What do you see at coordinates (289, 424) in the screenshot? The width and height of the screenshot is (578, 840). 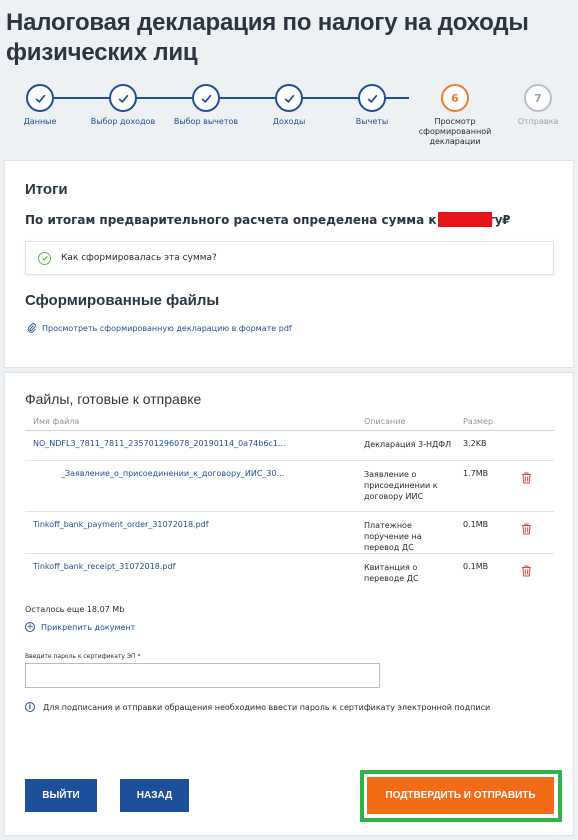 I see `files-table-header: Имя файла Описание Размер` at bounding box center [289, 424].